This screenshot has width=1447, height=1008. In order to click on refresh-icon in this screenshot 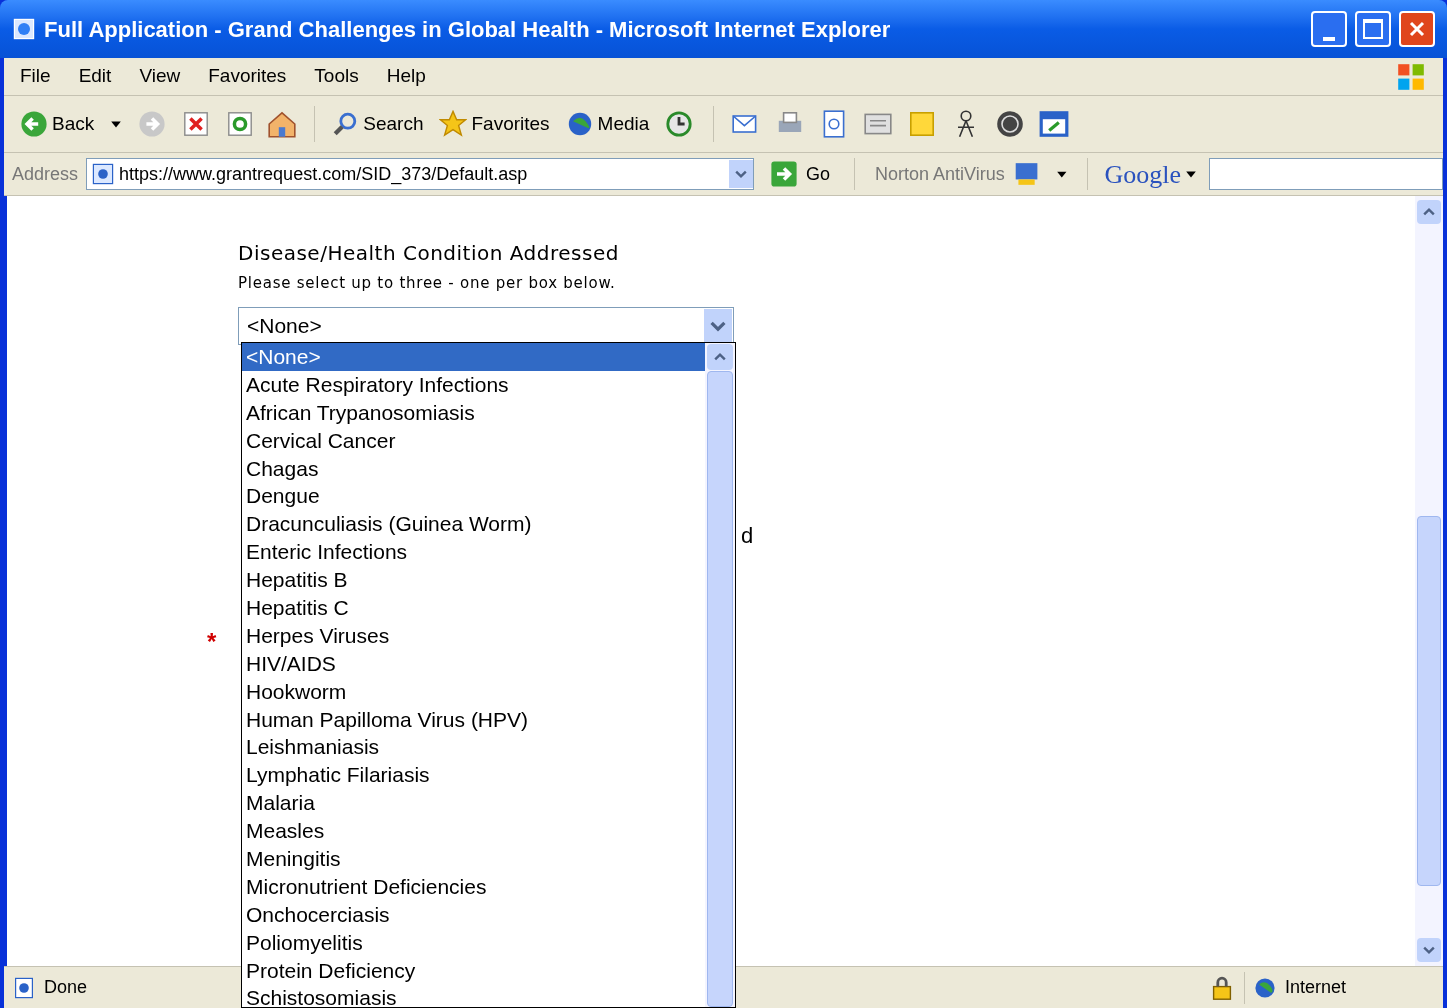, I will do `click(240, 124)`.